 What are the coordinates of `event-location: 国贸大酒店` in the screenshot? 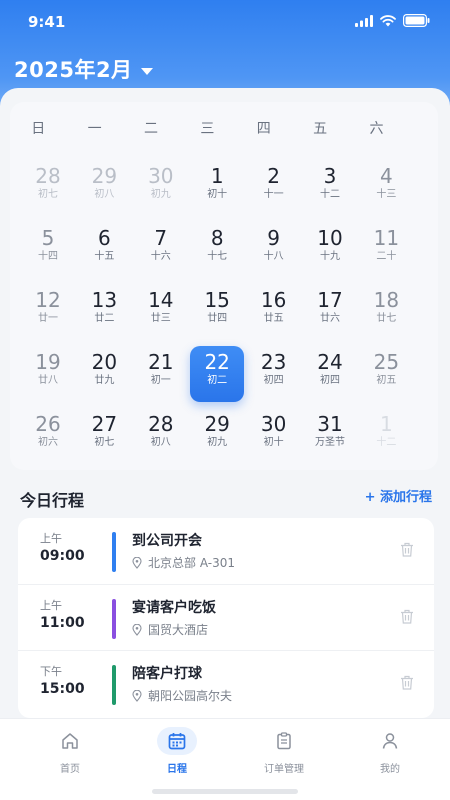 It's located at (170, 629).